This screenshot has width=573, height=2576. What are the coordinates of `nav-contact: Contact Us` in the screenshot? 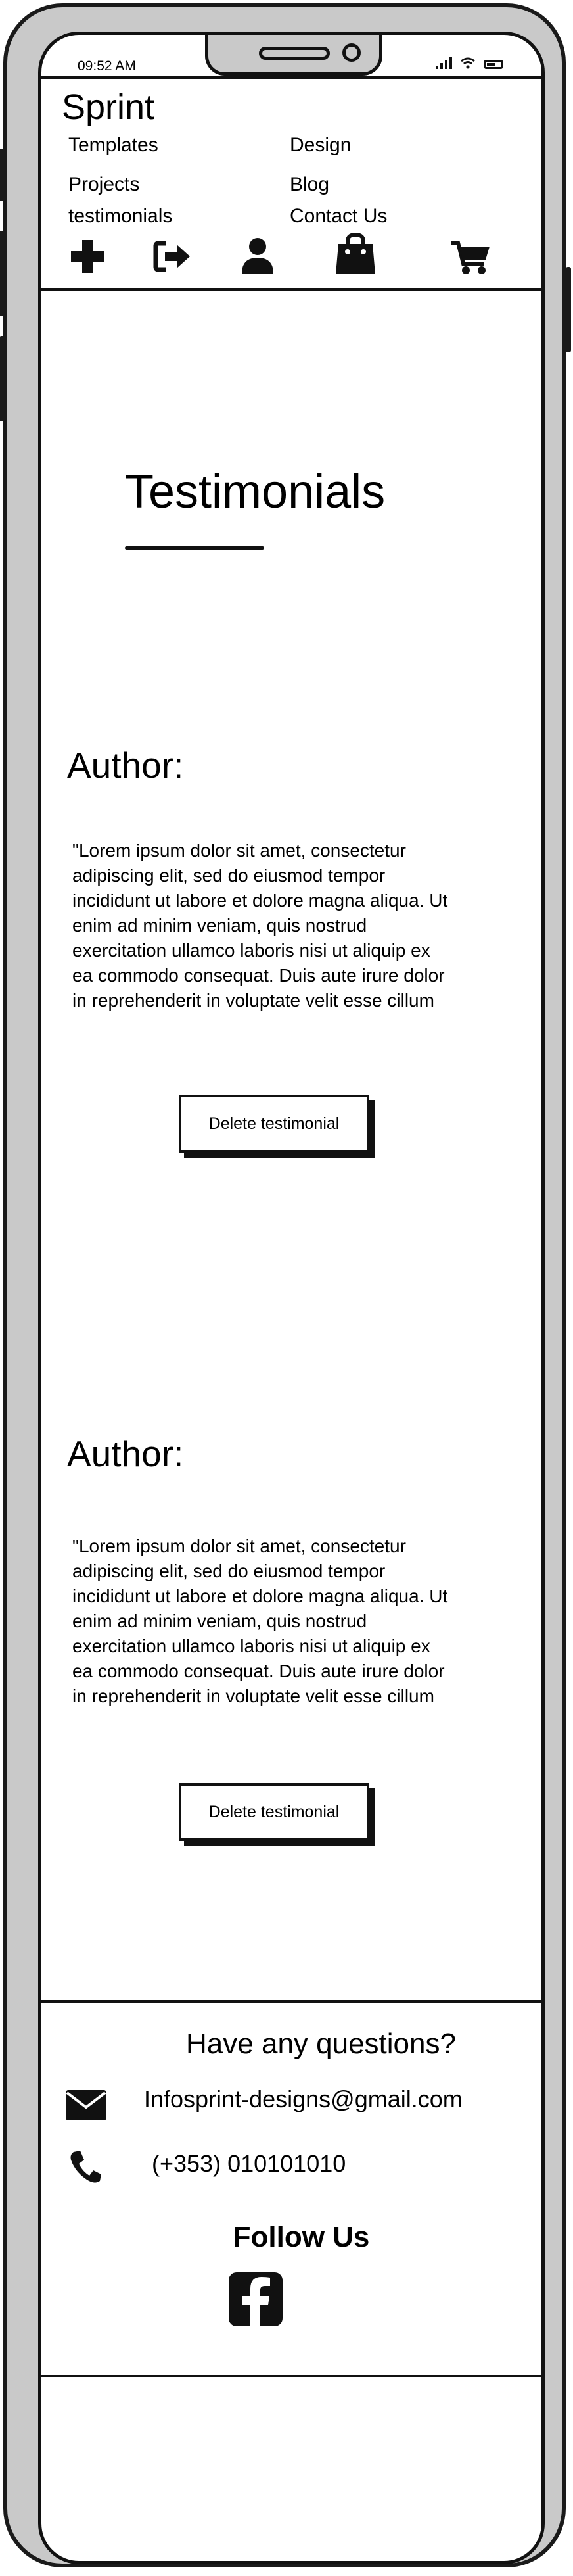 It's located at (338, 216).